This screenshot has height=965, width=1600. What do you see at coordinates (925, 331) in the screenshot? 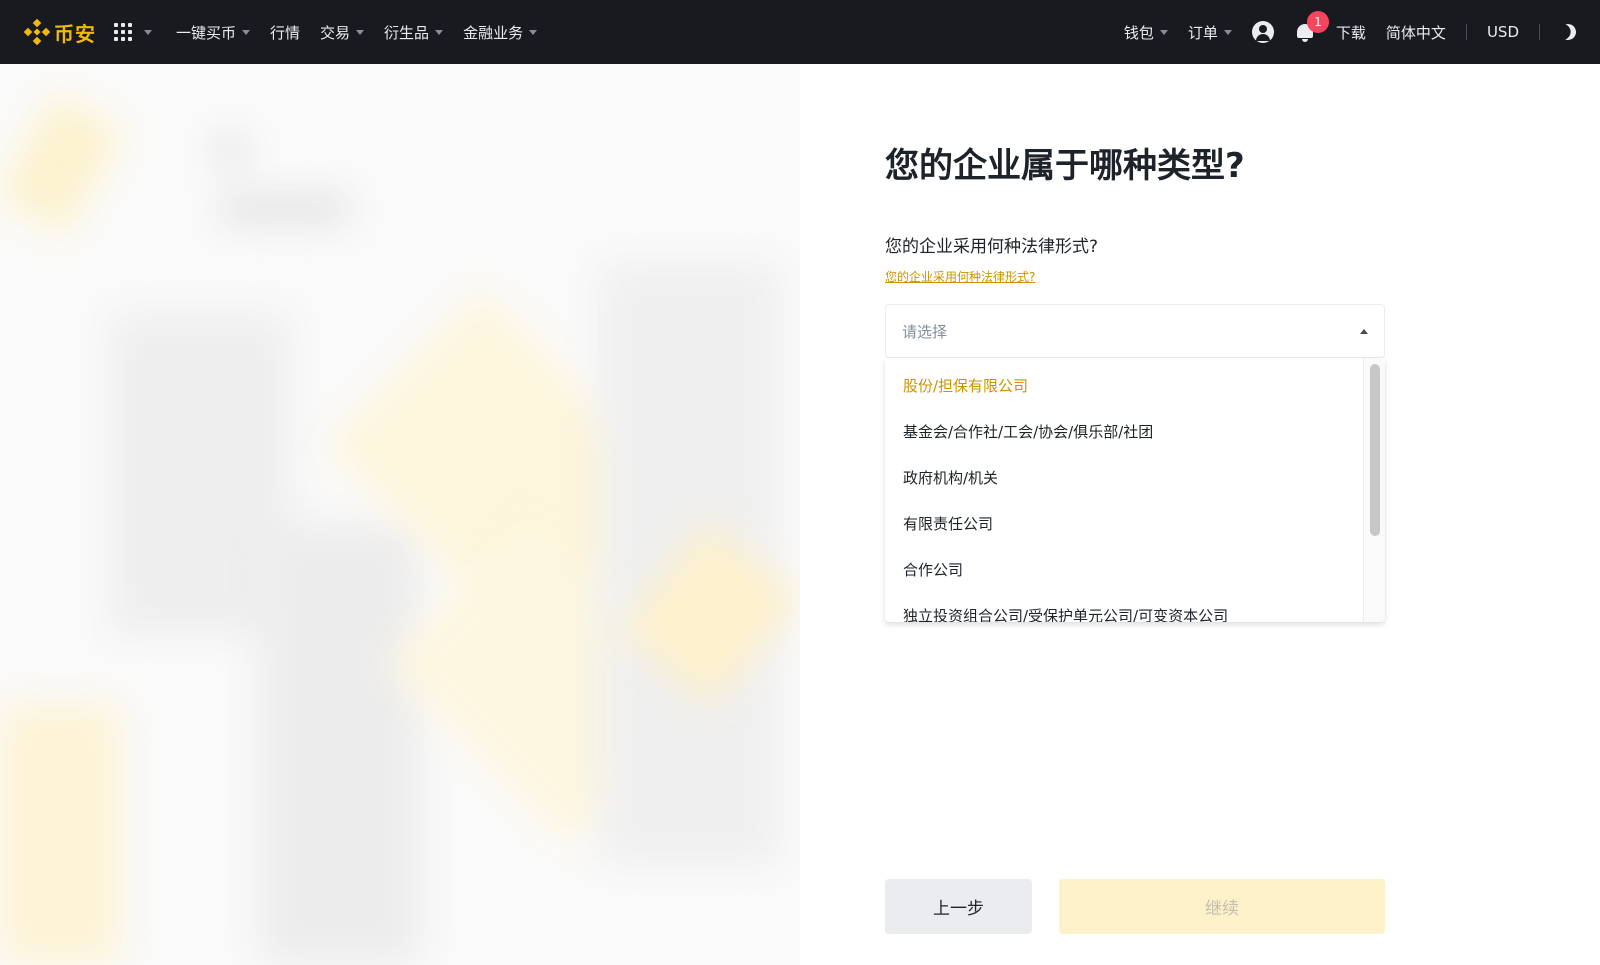
I see `select-placeholder: 请选择` at bounding box center [925, 331].